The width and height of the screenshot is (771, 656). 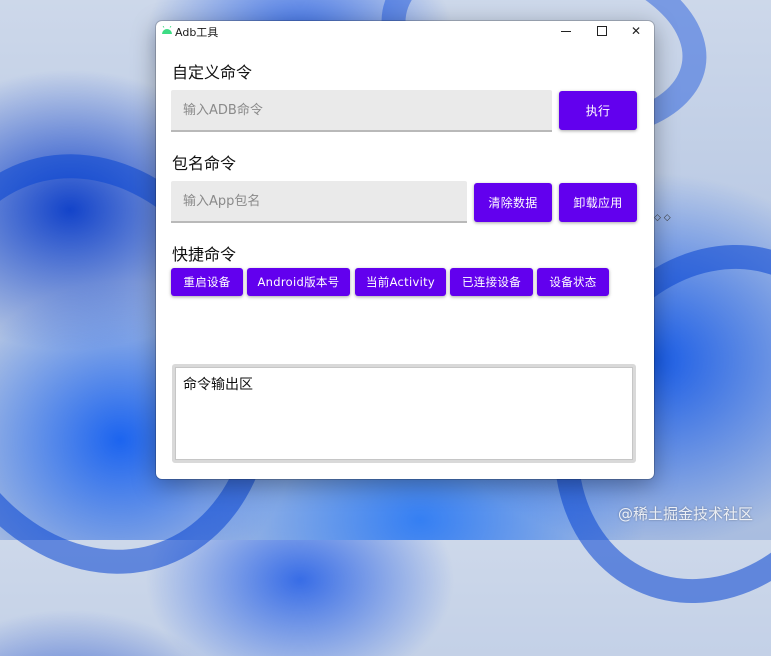 I want to click on close-icon: ✕, so click(x=636, y=31).